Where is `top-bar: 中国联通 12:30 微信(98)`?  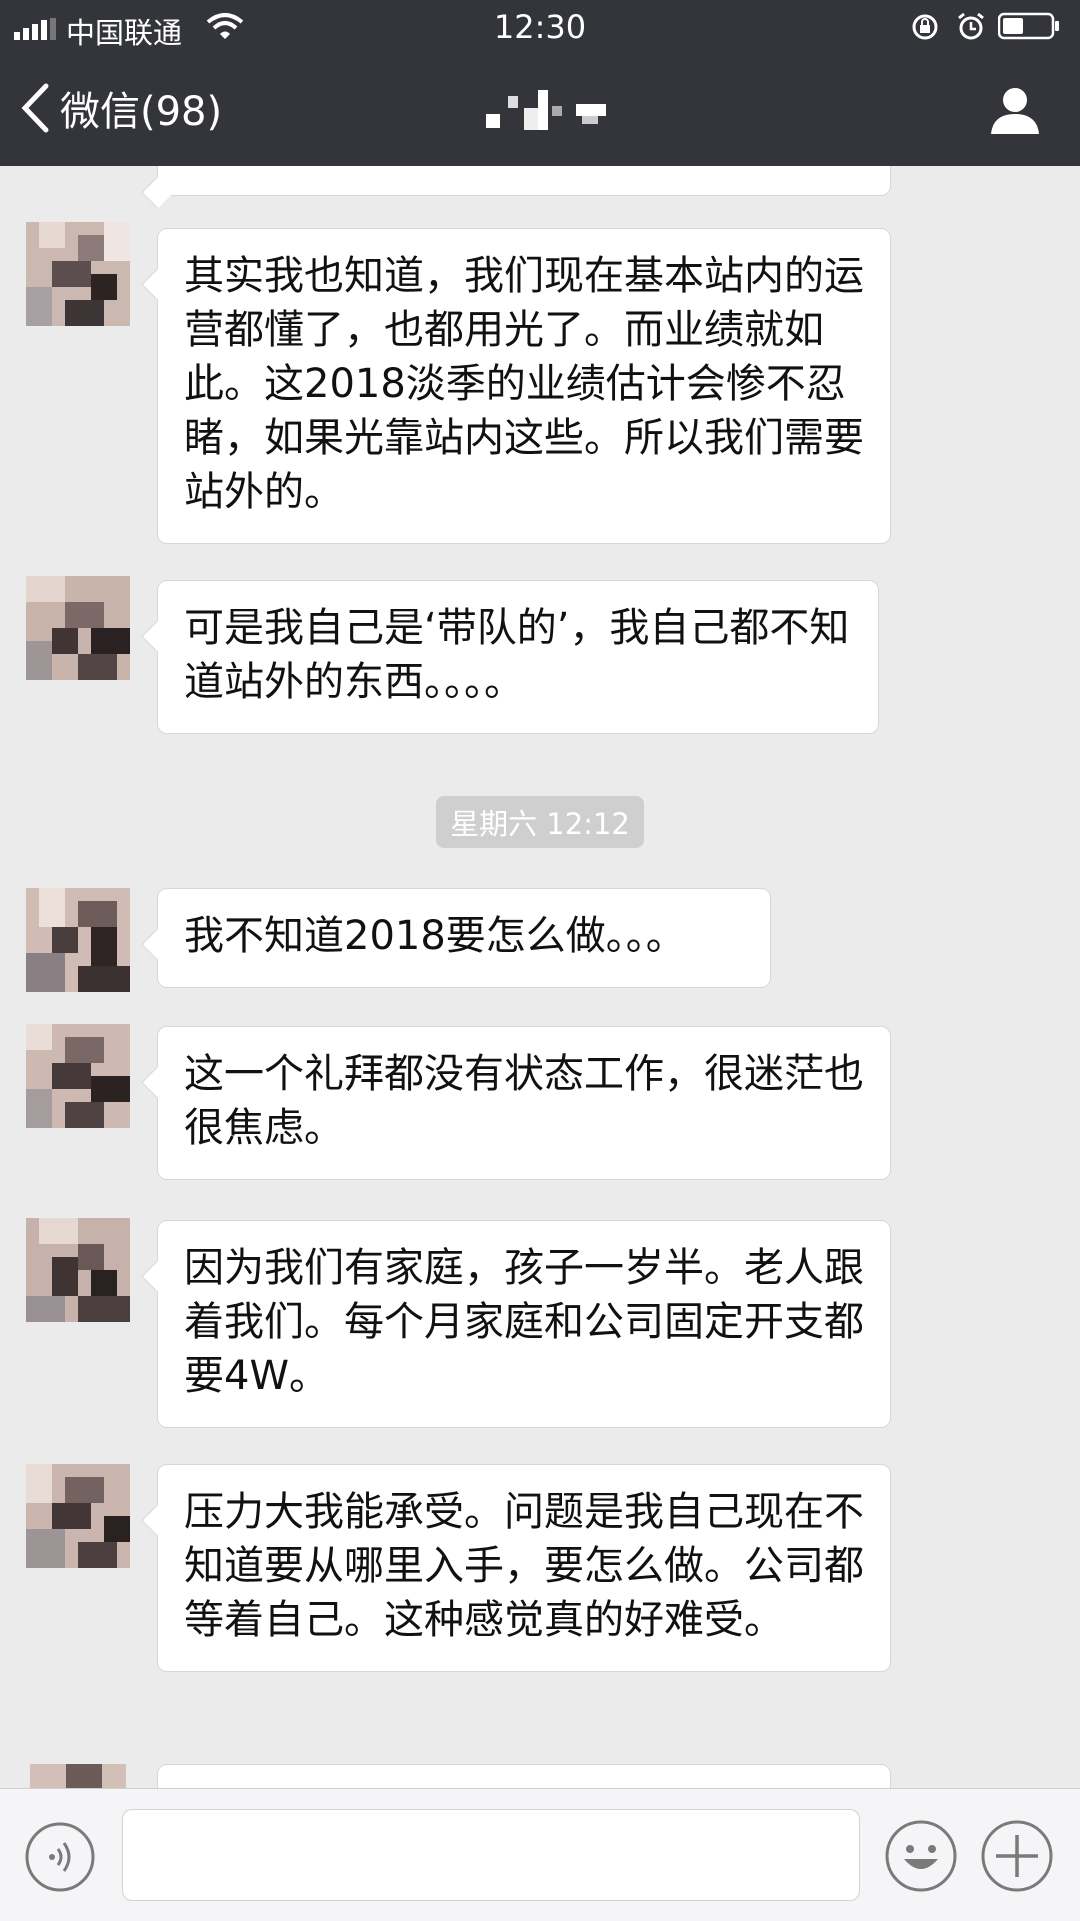
top-bar: 中国联通 12:30 微信(98) is located at coordinates (540, 83).